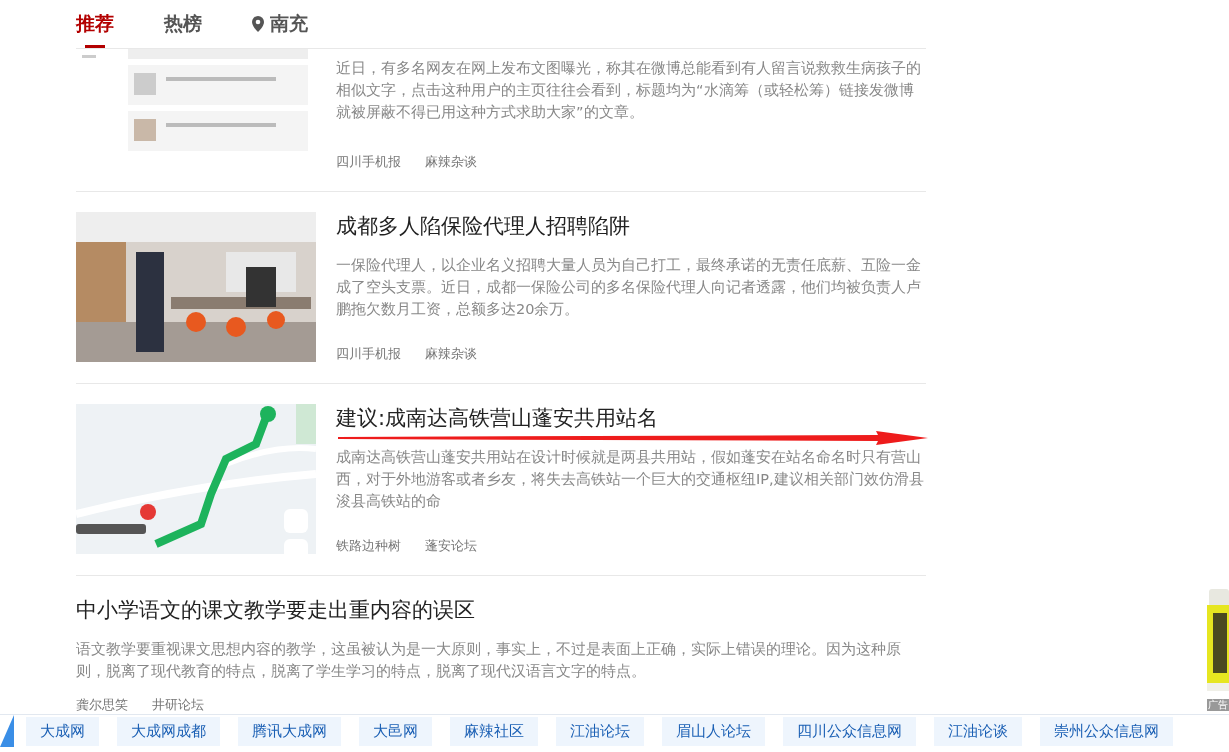  What do you see at coordinates (629, 287) in the screenshot?
I see `article-summary: 一保险代理人，以企业名义招聘大量人员为自己打工，最终承诺的无责任底薪、五险一金成了空头支票。近日，成都一保险公司的多名保险代理人向记者透露，他们均被负责人卢鹏拖欠数月工资，总额多达20余万。` at bounding box center [629, 287].